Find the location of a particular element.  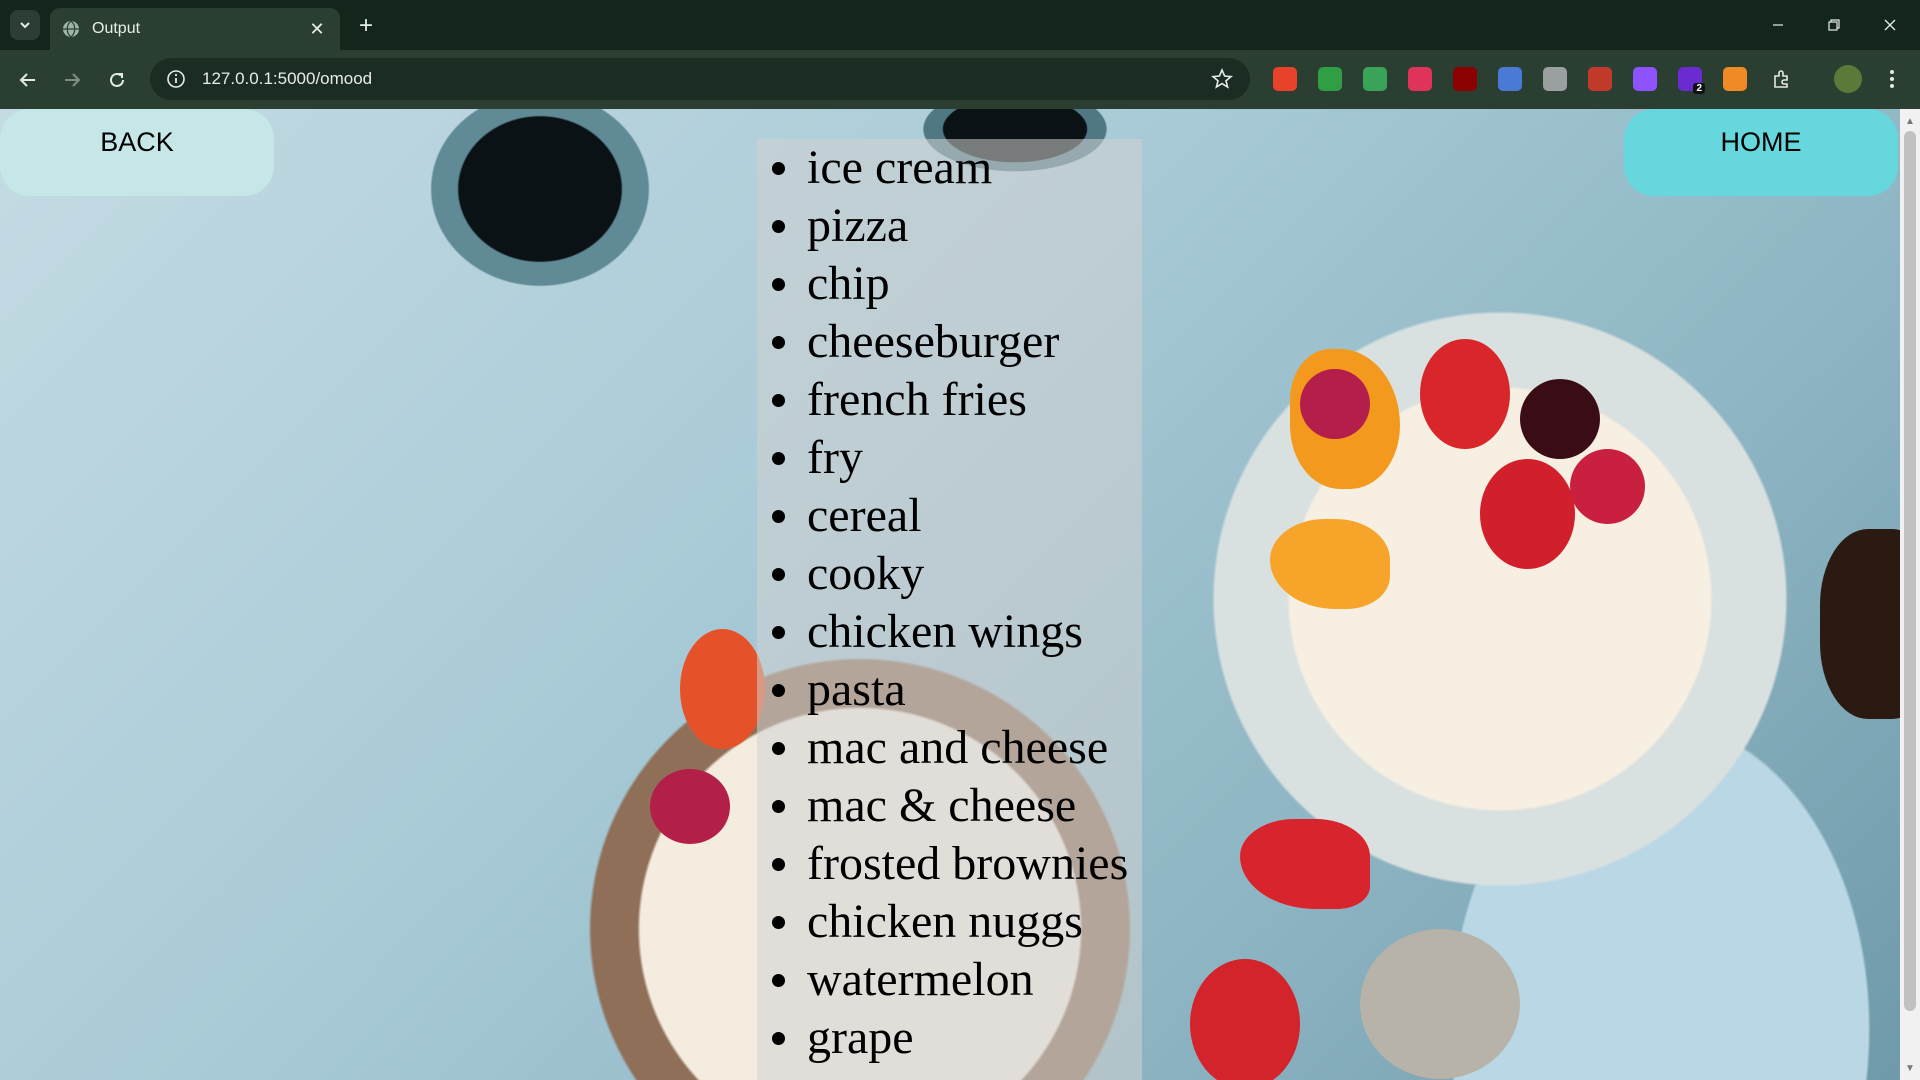

ext-ublock-icon is located at coordinates (1465, 79).